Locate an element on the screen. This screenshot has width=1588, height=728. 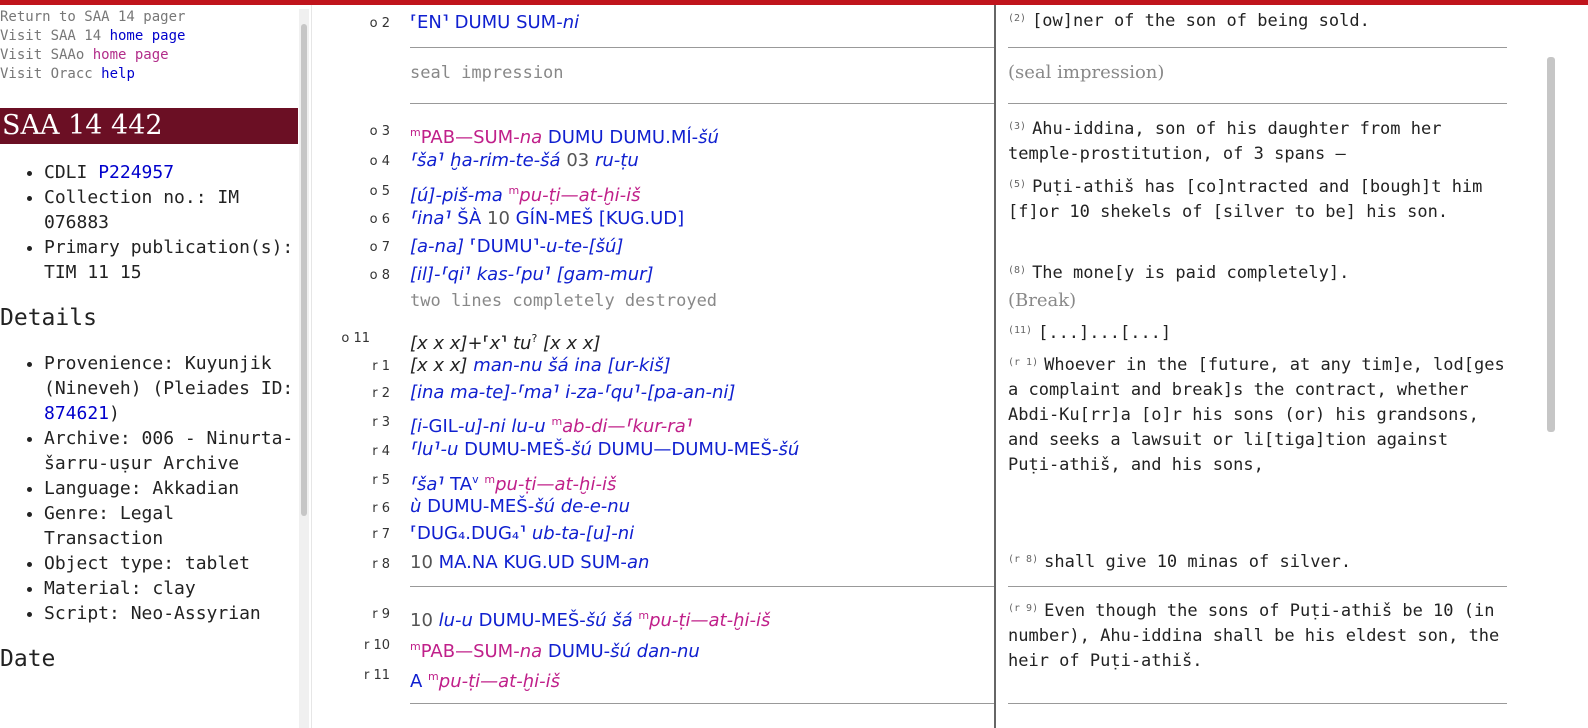
line-label: o 11 is located at coordinates (355, 338).